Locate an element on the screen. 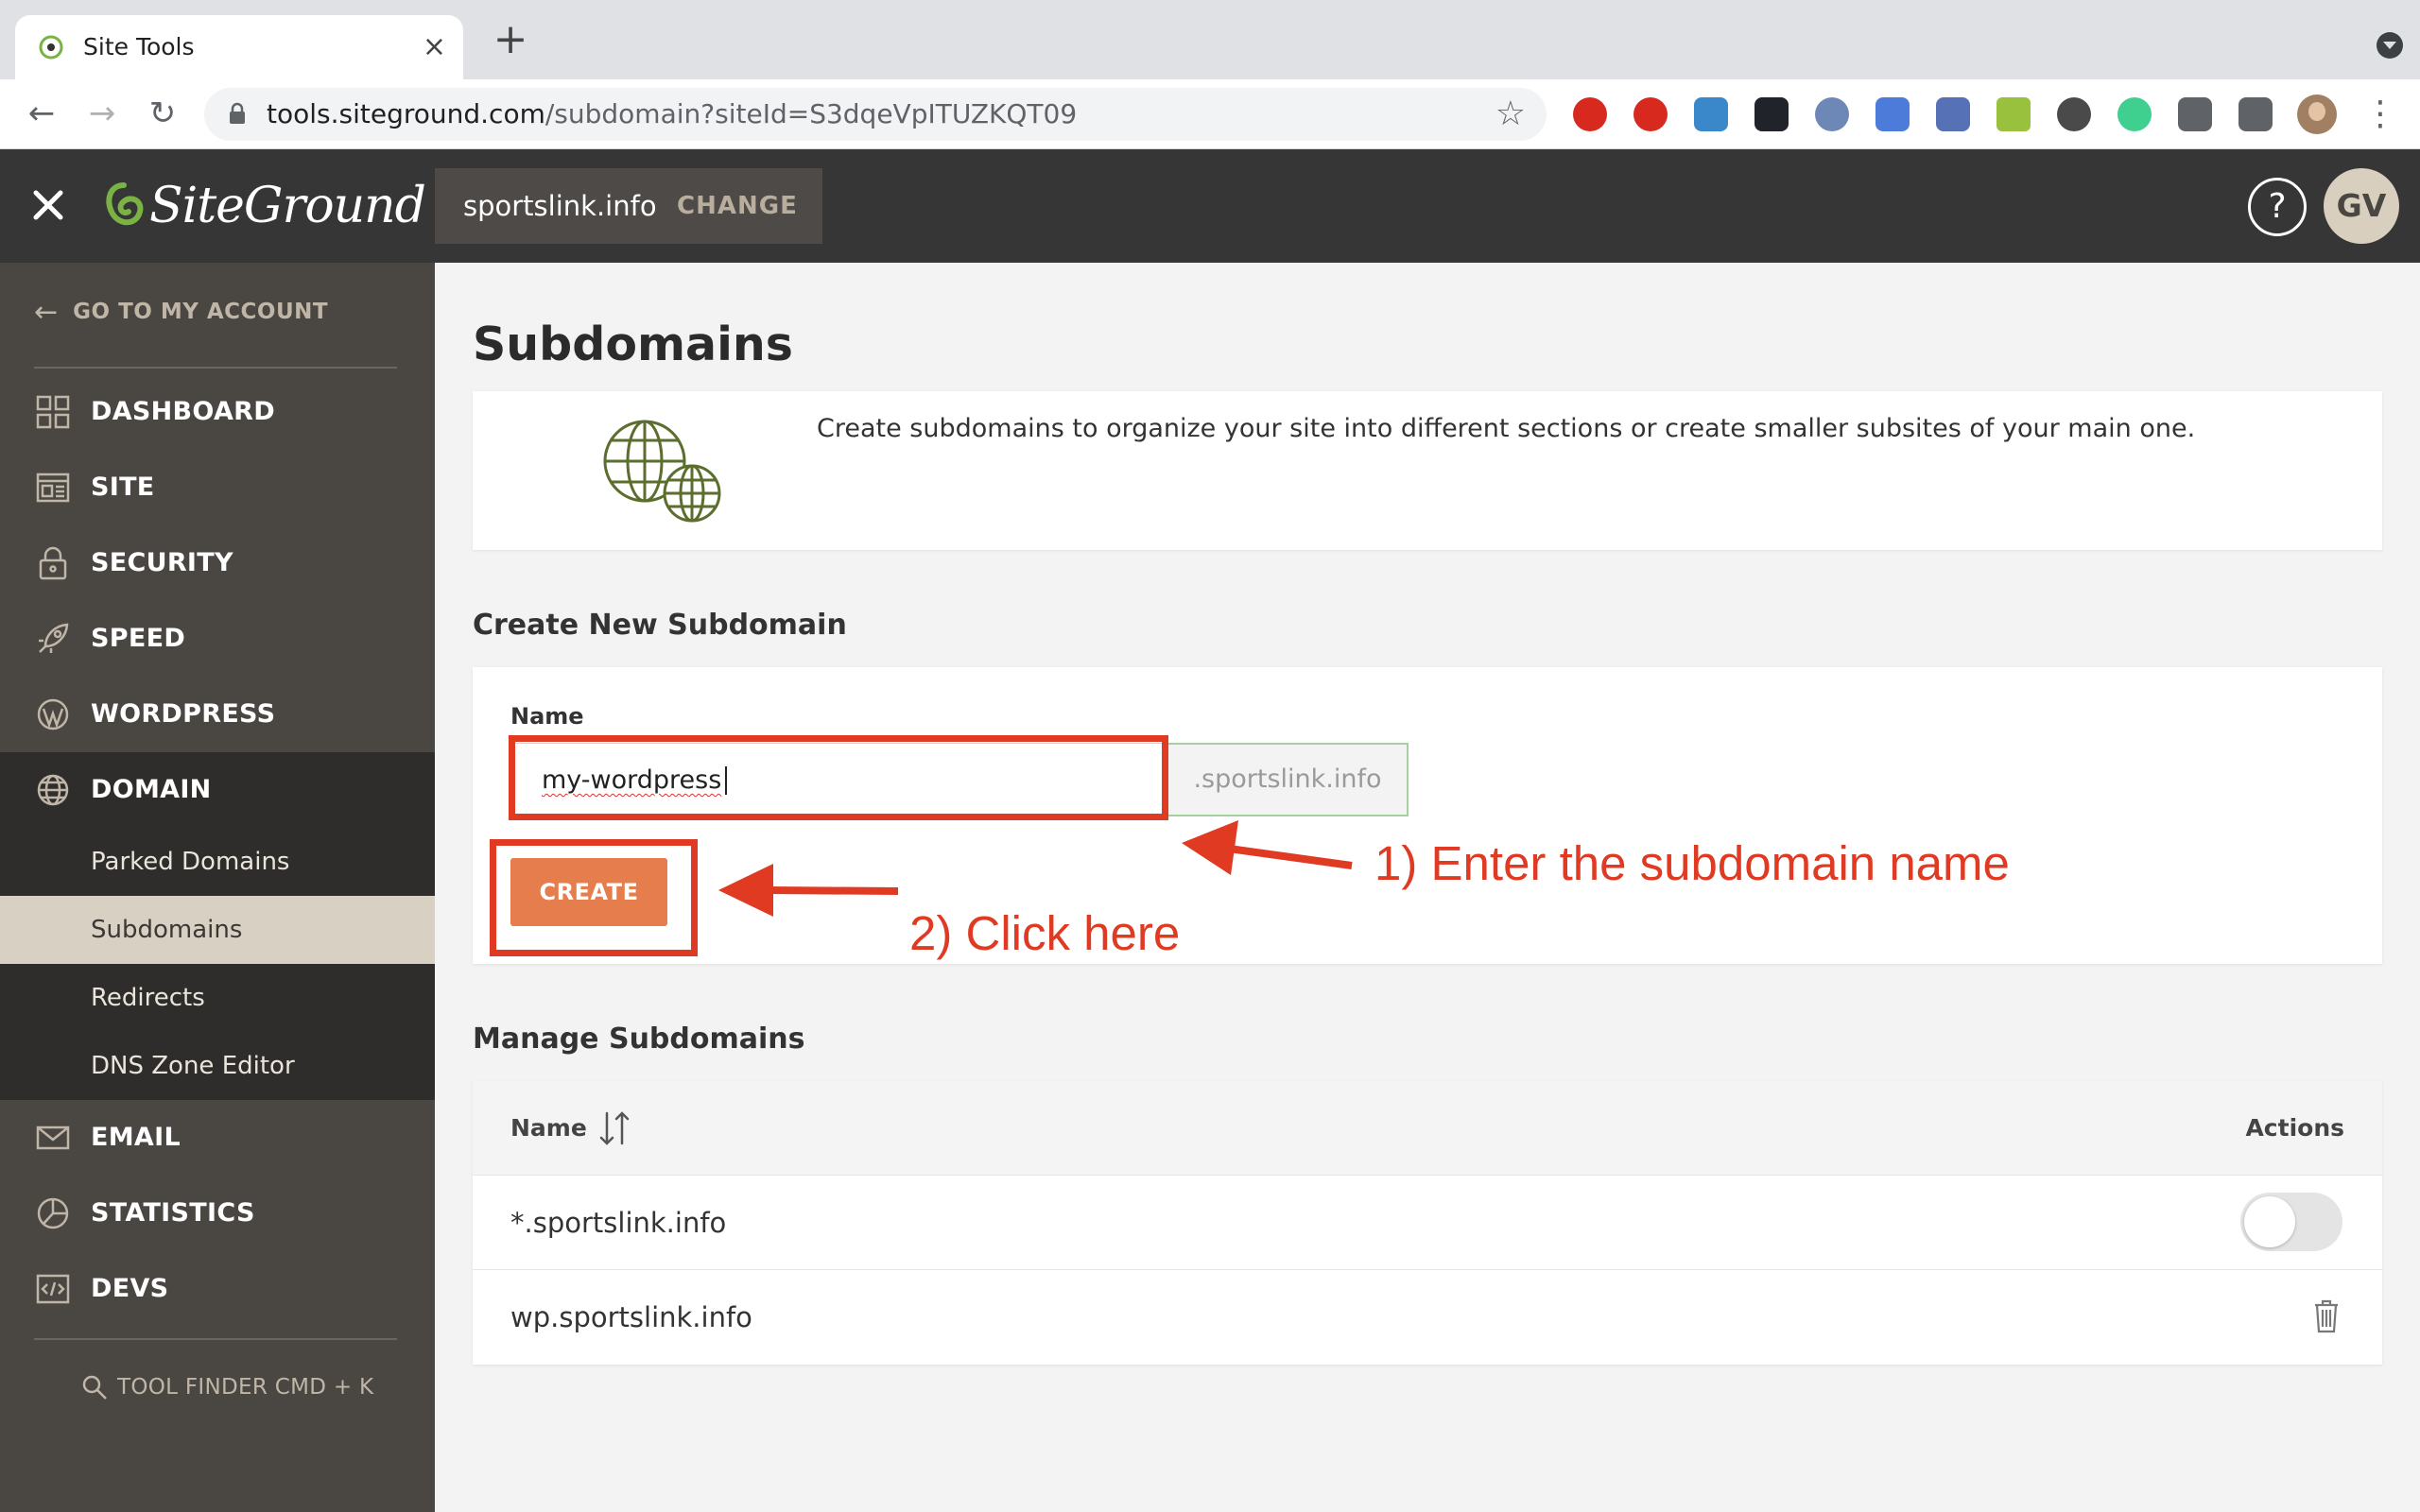 The image size is (2420, 1512). browser-profile-avatar is located at coordinates (2317, 114).